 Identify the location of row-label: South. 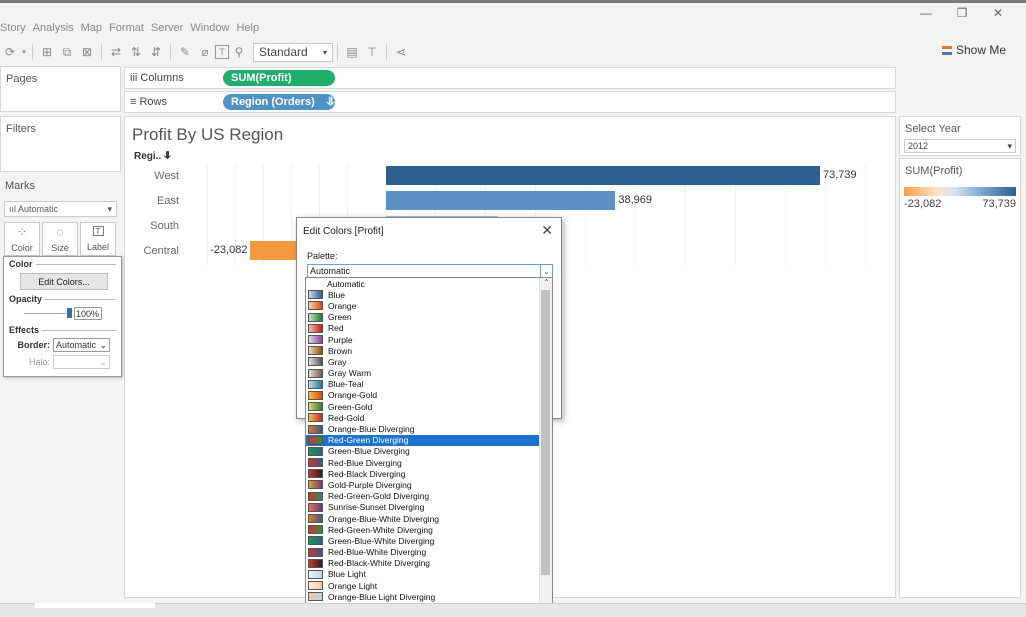
(152, 226).